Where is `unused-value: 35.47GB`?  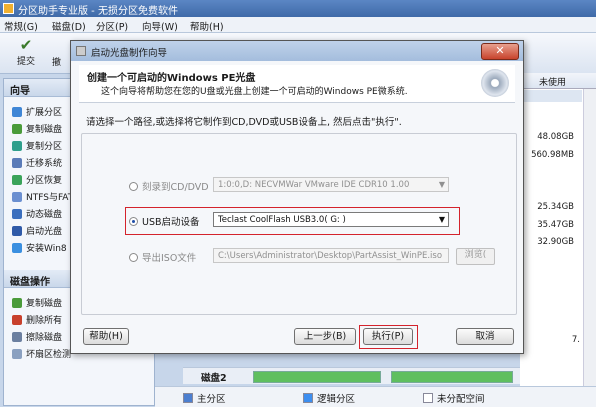
unused-value: 35.47GB is located at coordinates (555, 225).